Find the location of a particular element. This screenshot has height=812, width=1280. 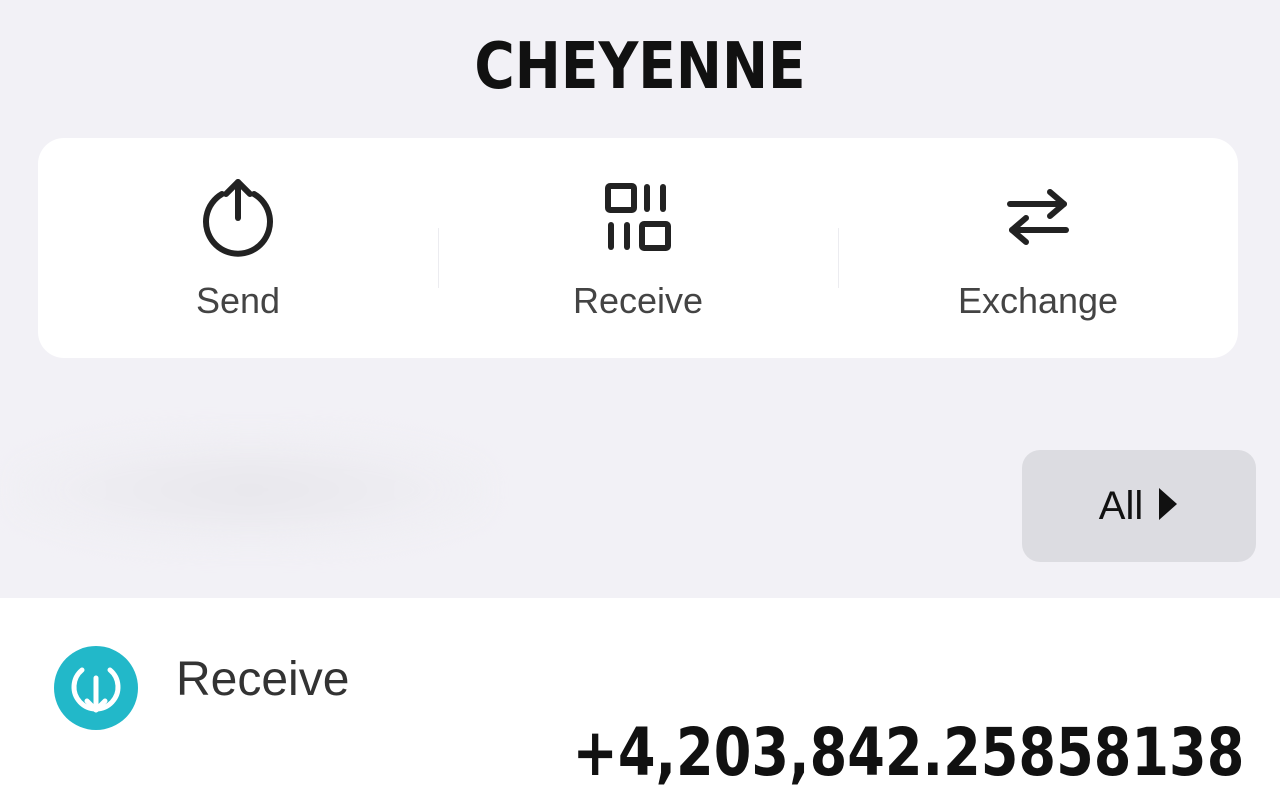

send-label: Send is located at coordinates (238, 300).